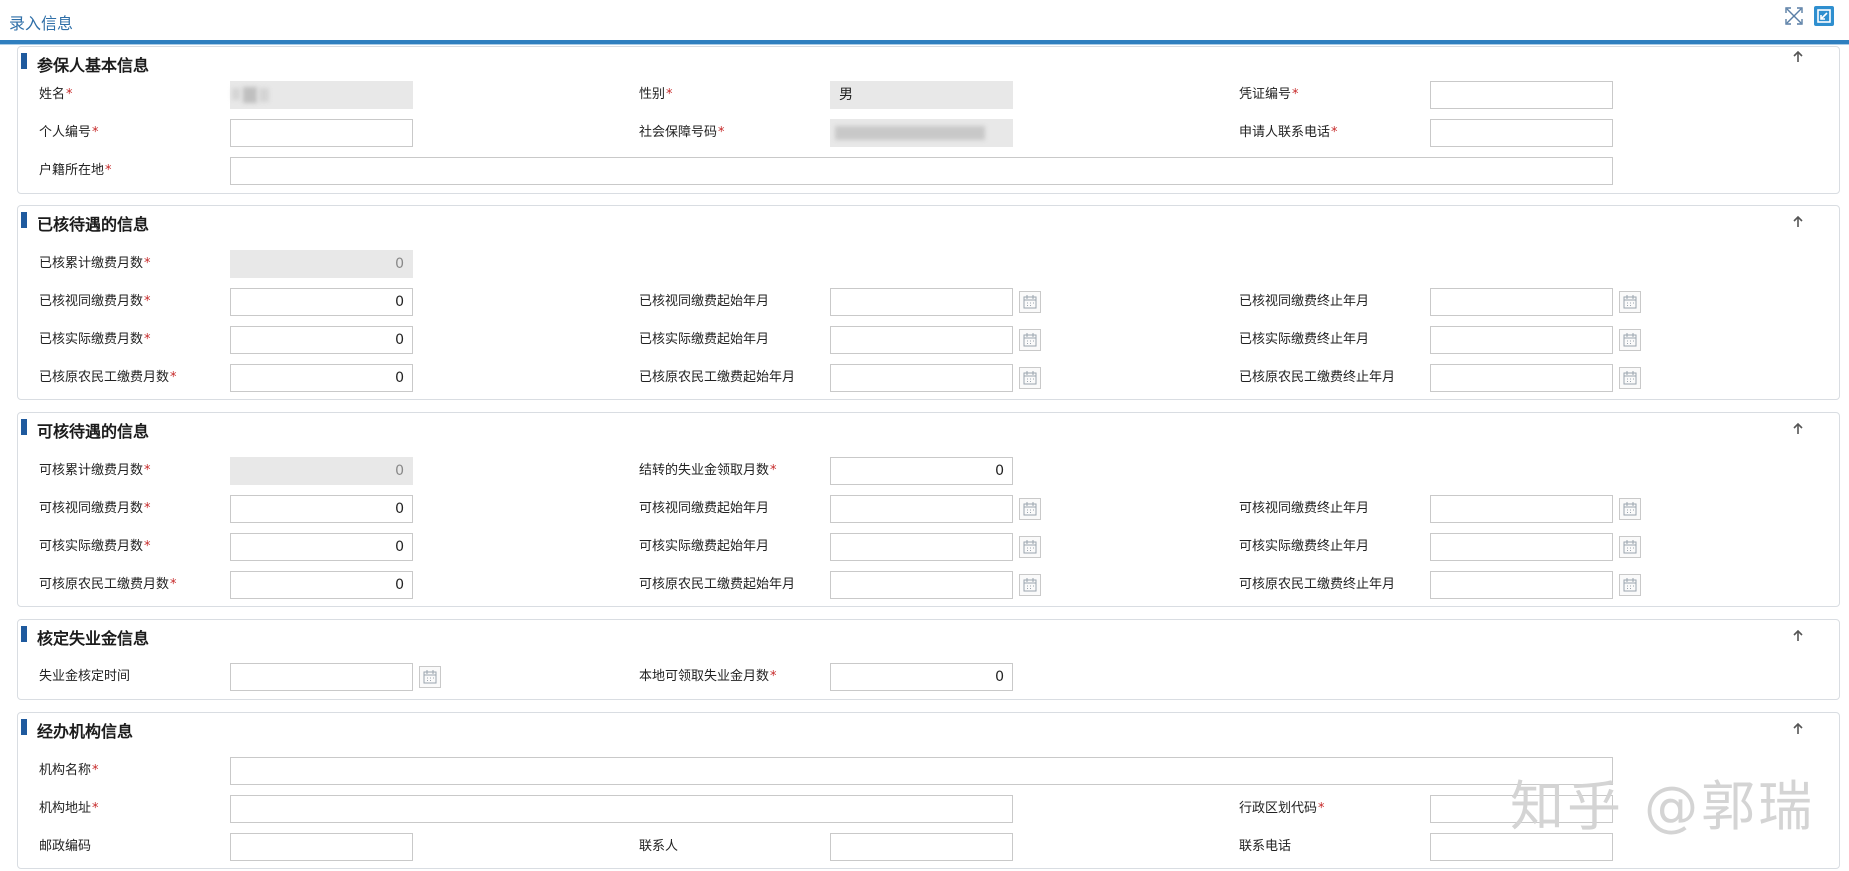  I want to click on contact-input, so click(921, 847).